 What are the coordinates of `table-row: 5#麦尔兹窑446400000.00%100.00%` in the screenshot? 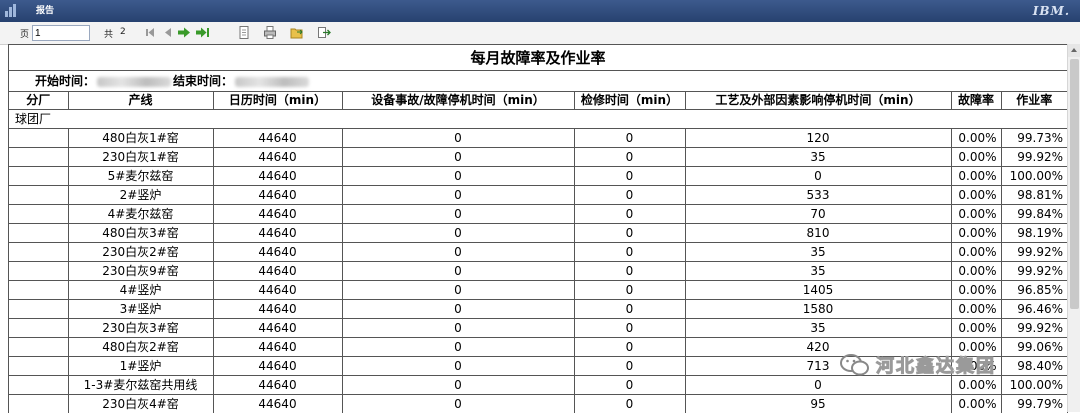 It's located at (538, 176).